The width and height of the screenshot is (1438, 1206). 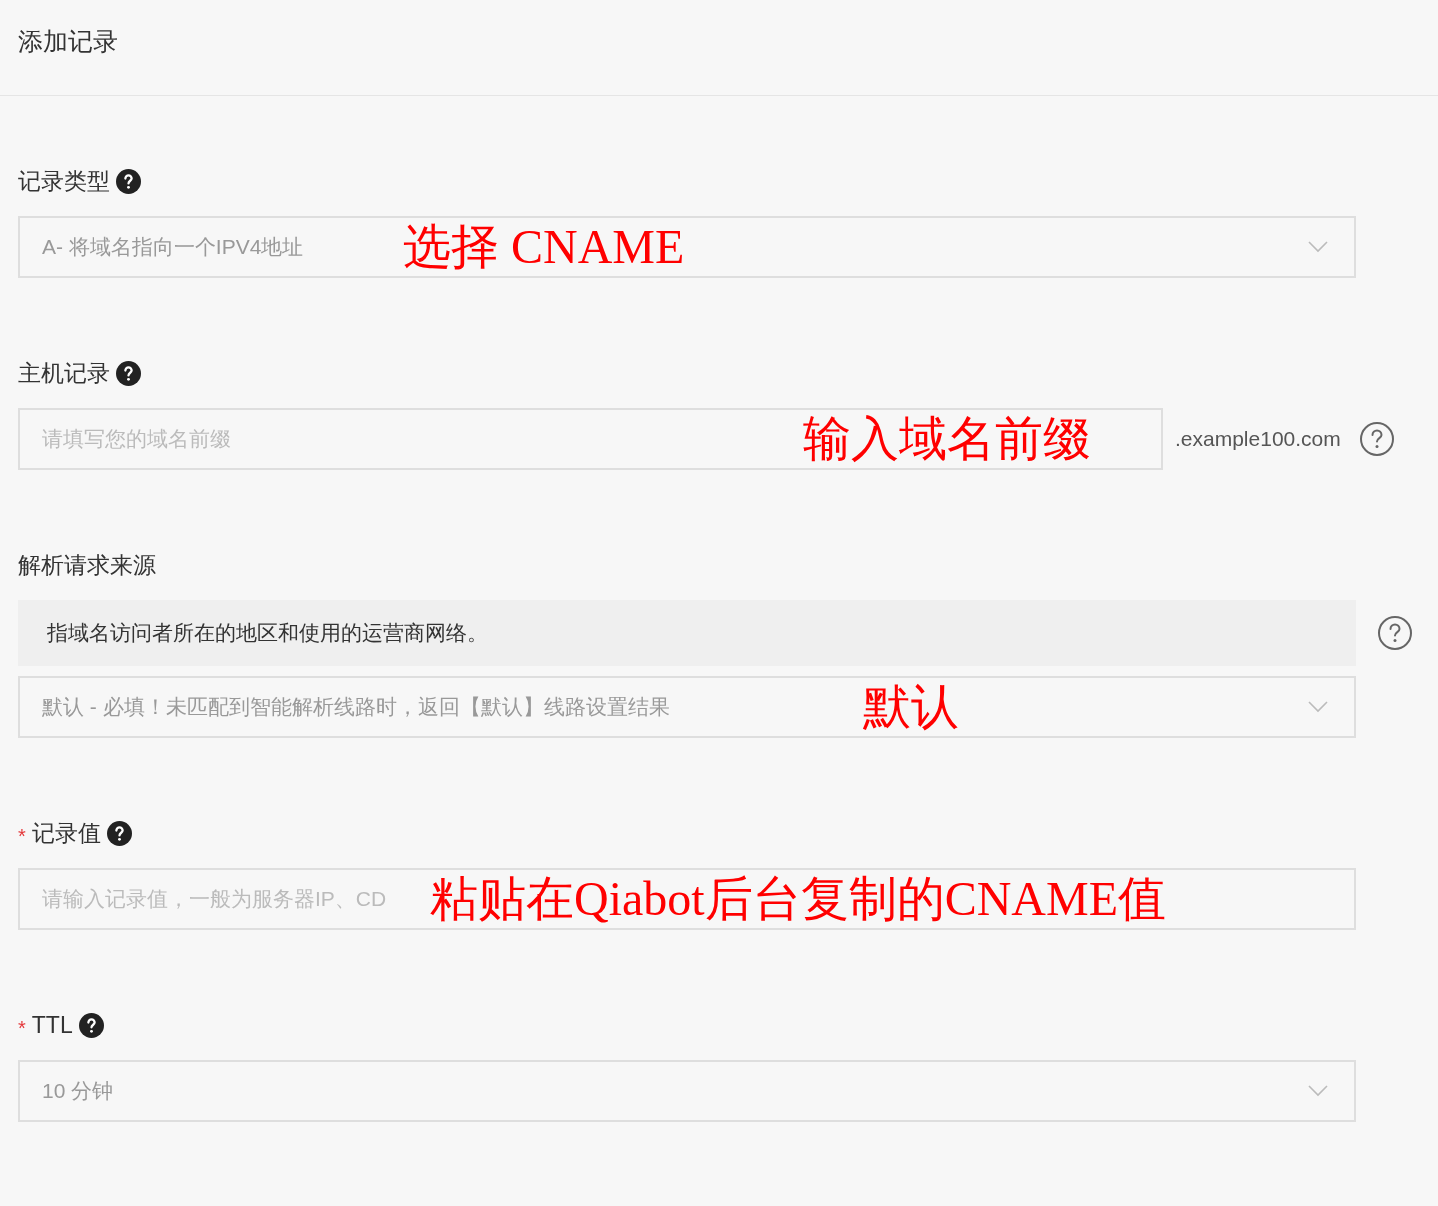 I want to click on select-field: 10 分钟, so click(x=687, y=1091).